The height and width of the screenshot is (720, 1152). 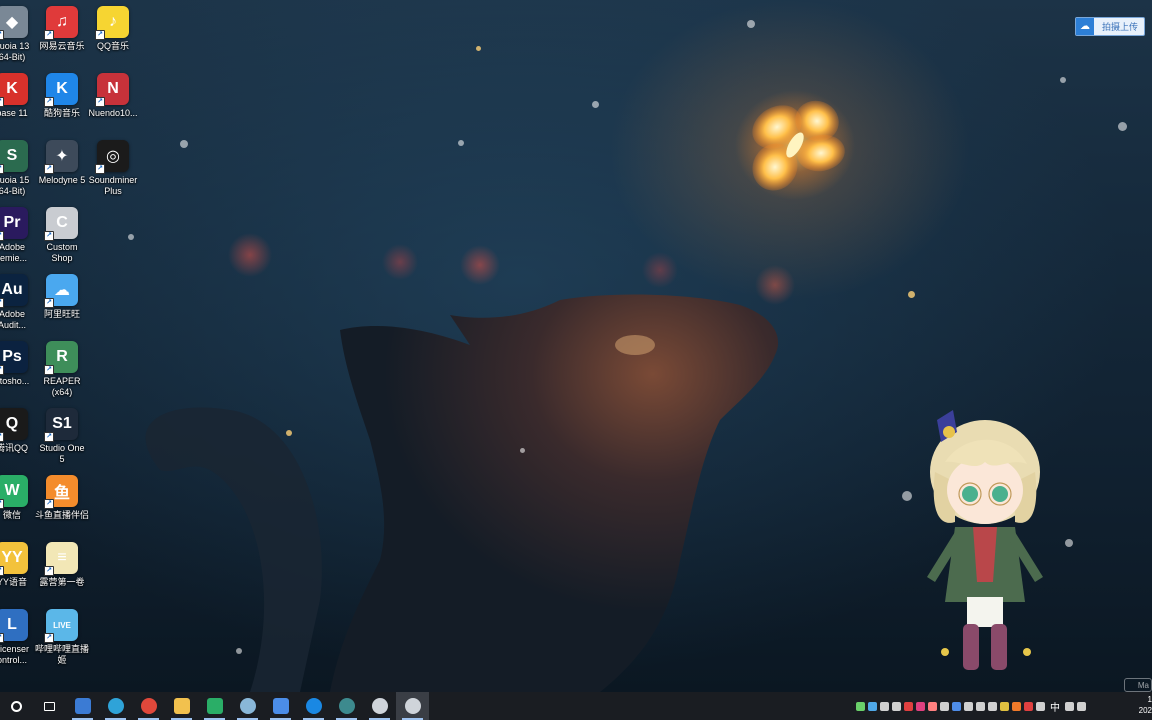 What do you see at coordinates (1085, 26) in the screenshot?
I see `baidu-cloud-icon: ☁` at bounding box center [1085, 26].